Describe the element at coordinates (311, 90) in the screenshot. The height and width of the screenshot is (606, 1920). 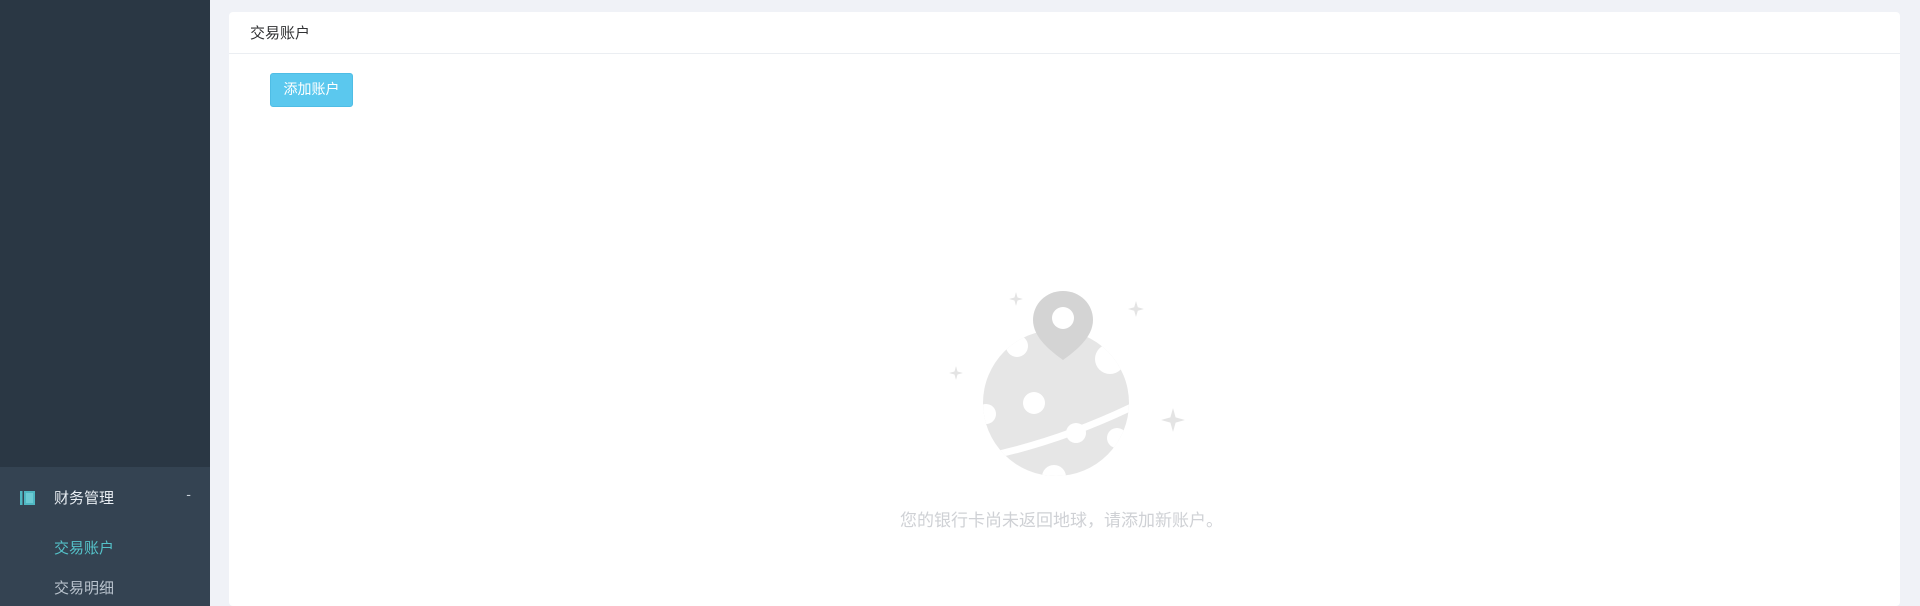
I see `add-account-button: 添加账户` at that location.